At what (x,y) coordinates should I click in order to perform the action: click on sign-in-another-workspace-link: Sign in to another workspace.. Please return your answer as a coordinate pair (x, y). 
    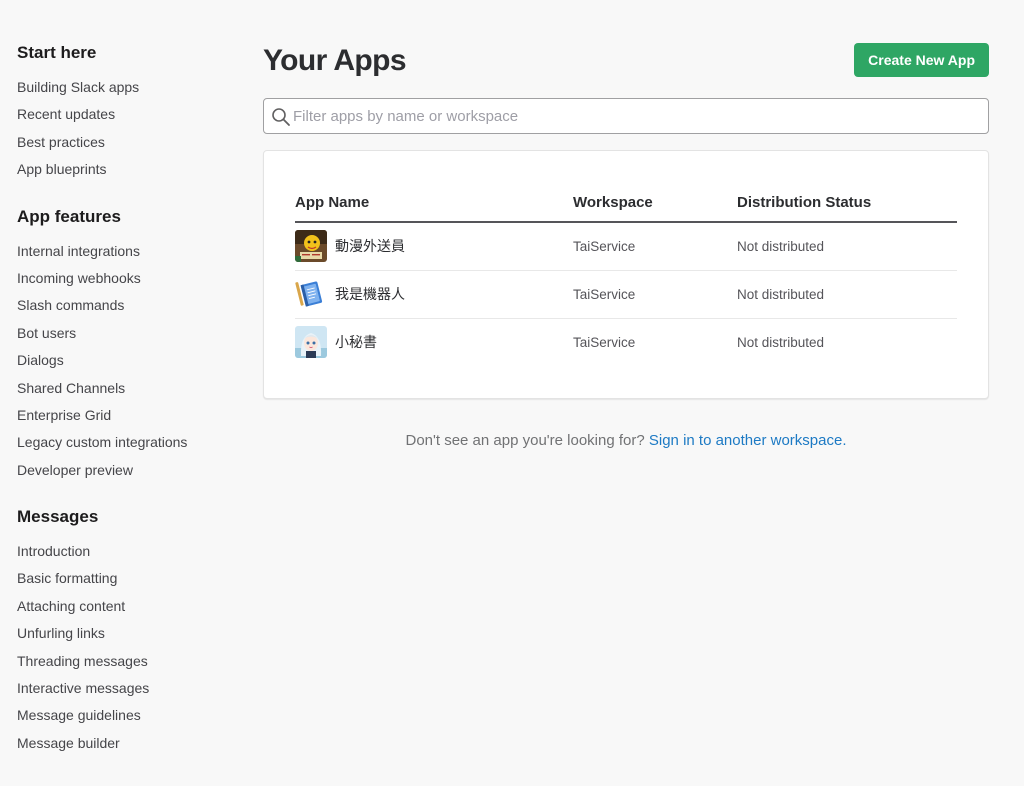
    Looking at the image, I should click on (748, 440).